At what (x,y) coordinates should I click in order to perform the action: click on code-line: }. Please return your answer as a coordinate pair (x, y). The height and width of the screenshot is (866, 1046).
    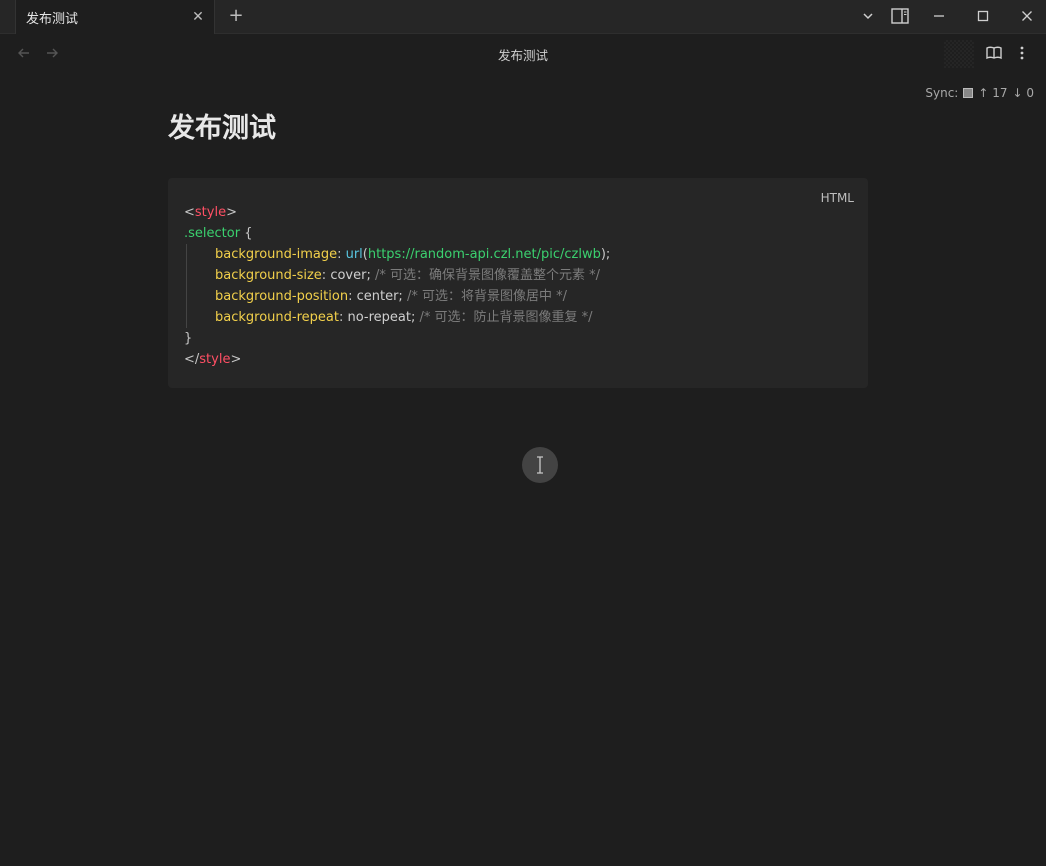
    Looking at the image, I should click on (397, 338).